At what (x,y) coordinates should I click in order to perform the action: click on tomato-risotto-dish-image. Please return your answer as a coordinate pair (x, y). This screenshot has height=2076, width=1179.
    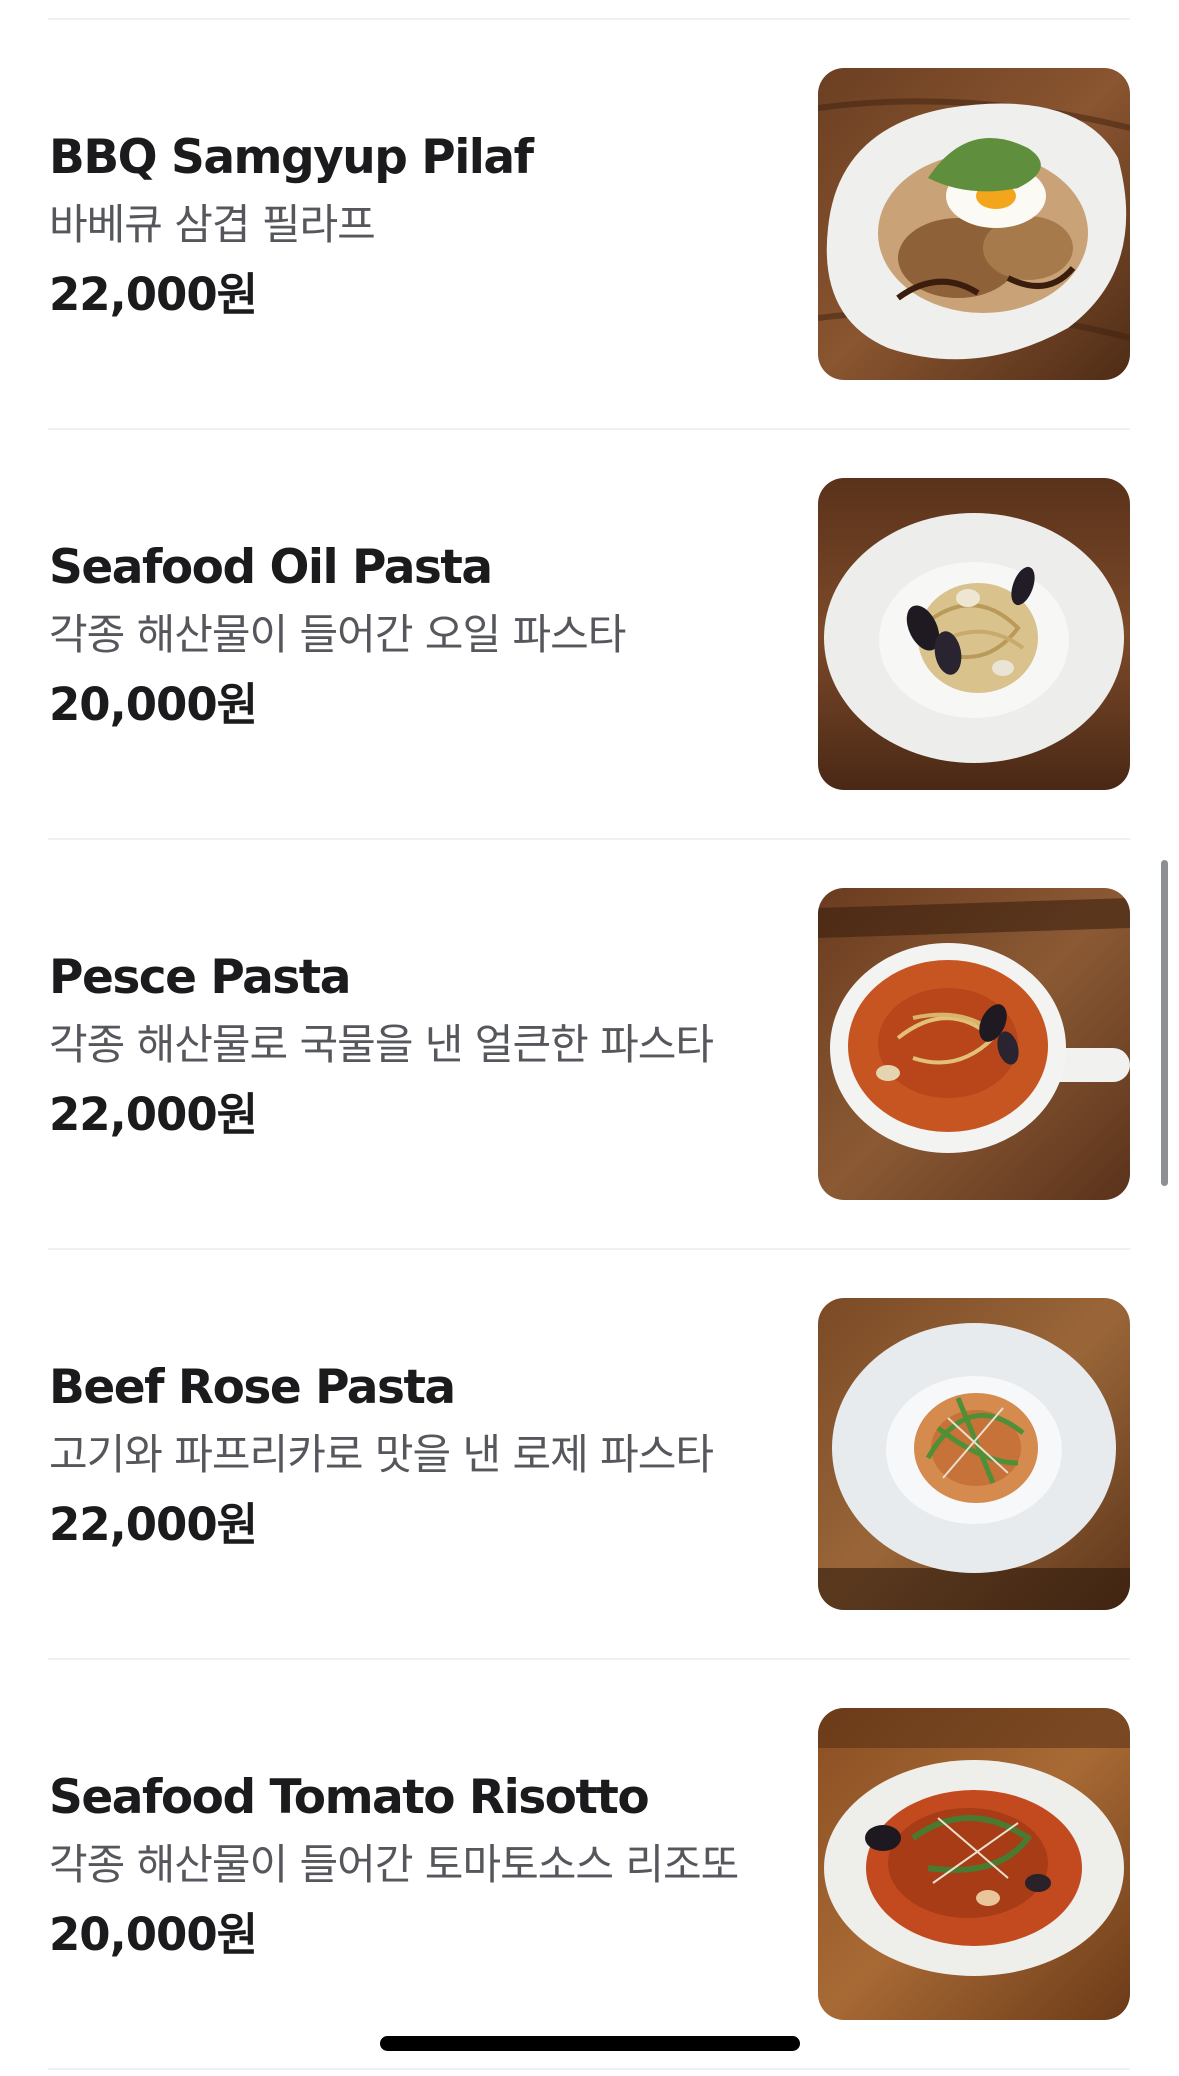
    Looking at the image, I should click on (974, 1864).